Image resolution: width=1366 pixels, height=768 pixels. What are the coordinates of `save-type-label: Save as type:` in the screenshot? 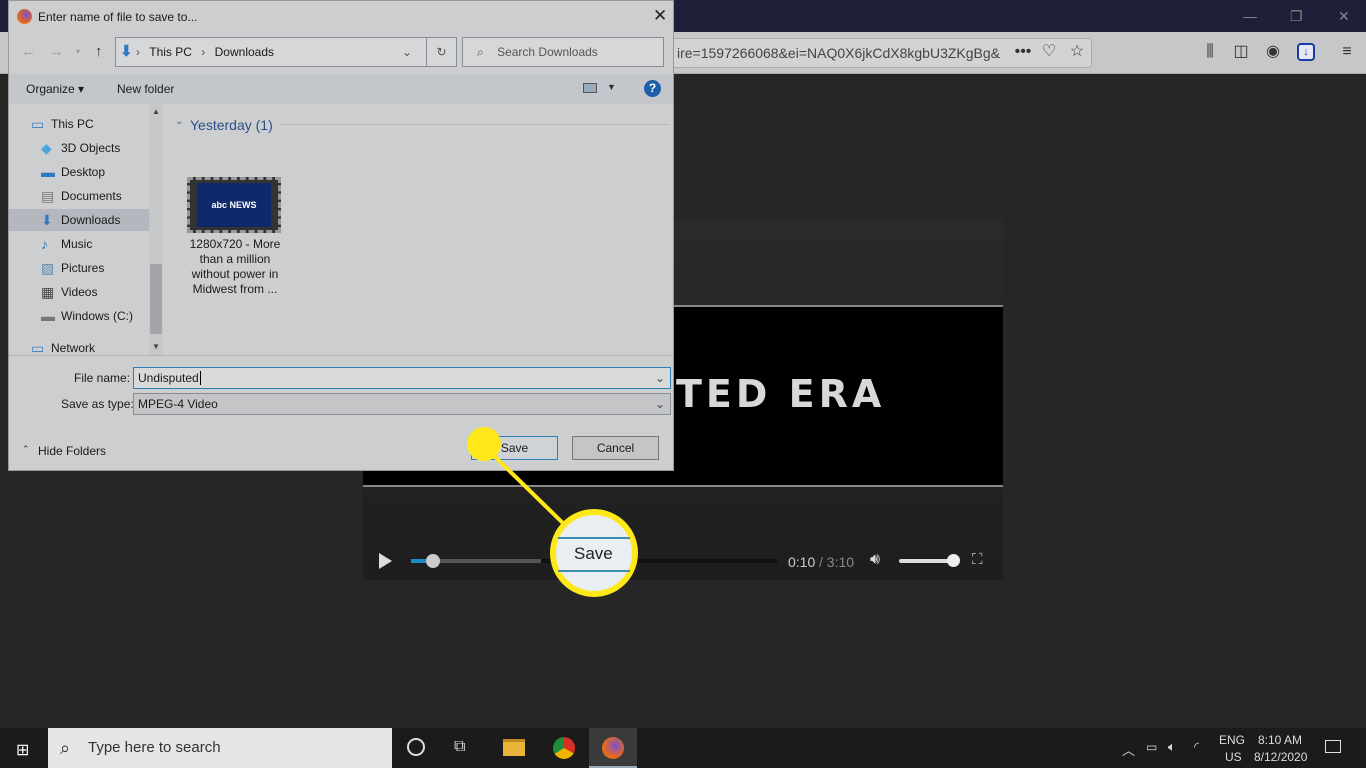 It's located at (97, 404).